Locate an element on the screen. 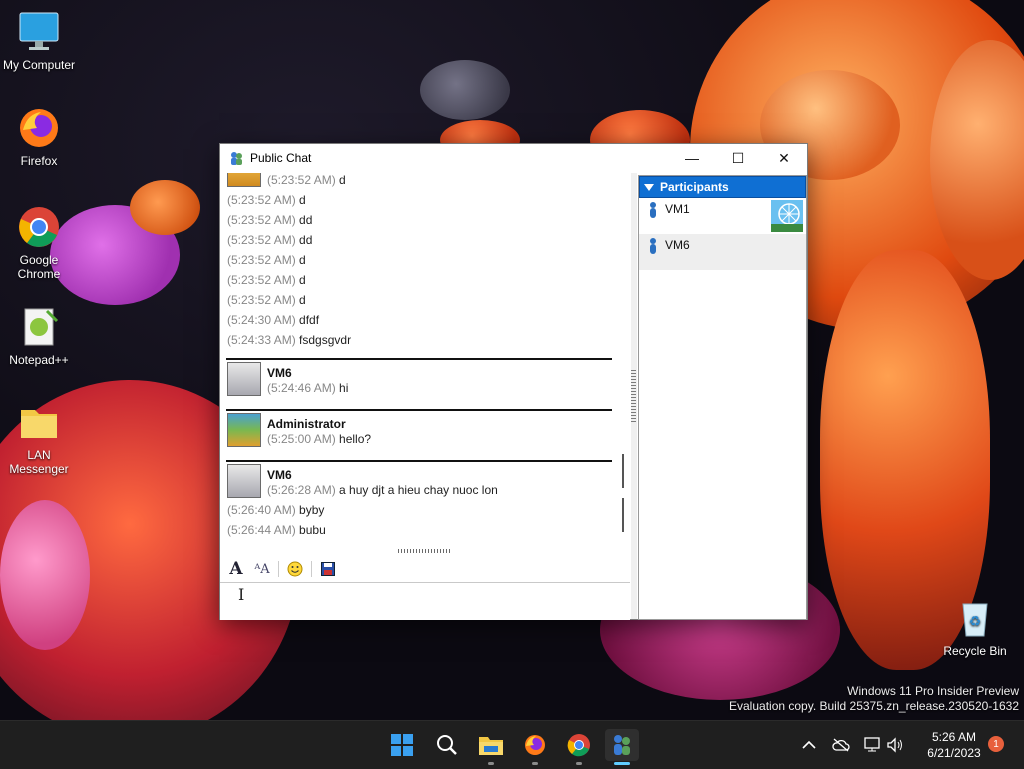  participant-item: VM6 is located at coordinates (722, 252).